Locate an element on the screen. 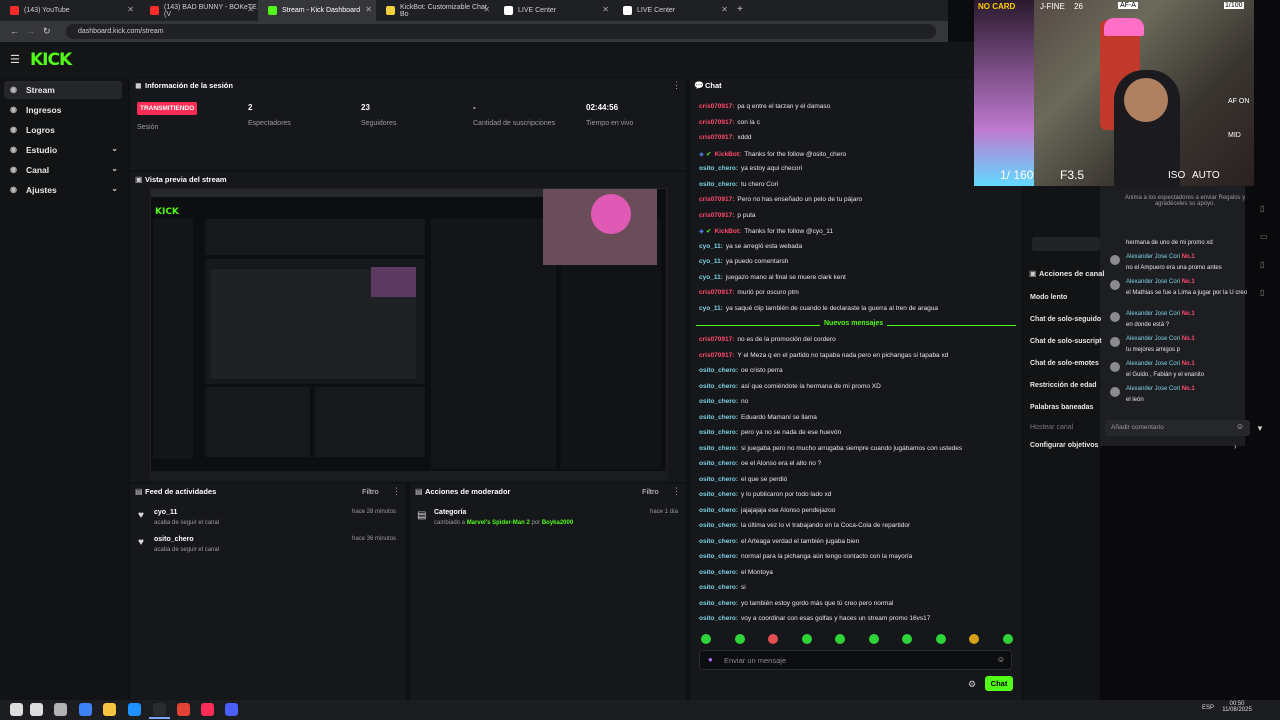 This screenshot has width=1280, height=720. outlook-icon is located at coordinates (134, 709).